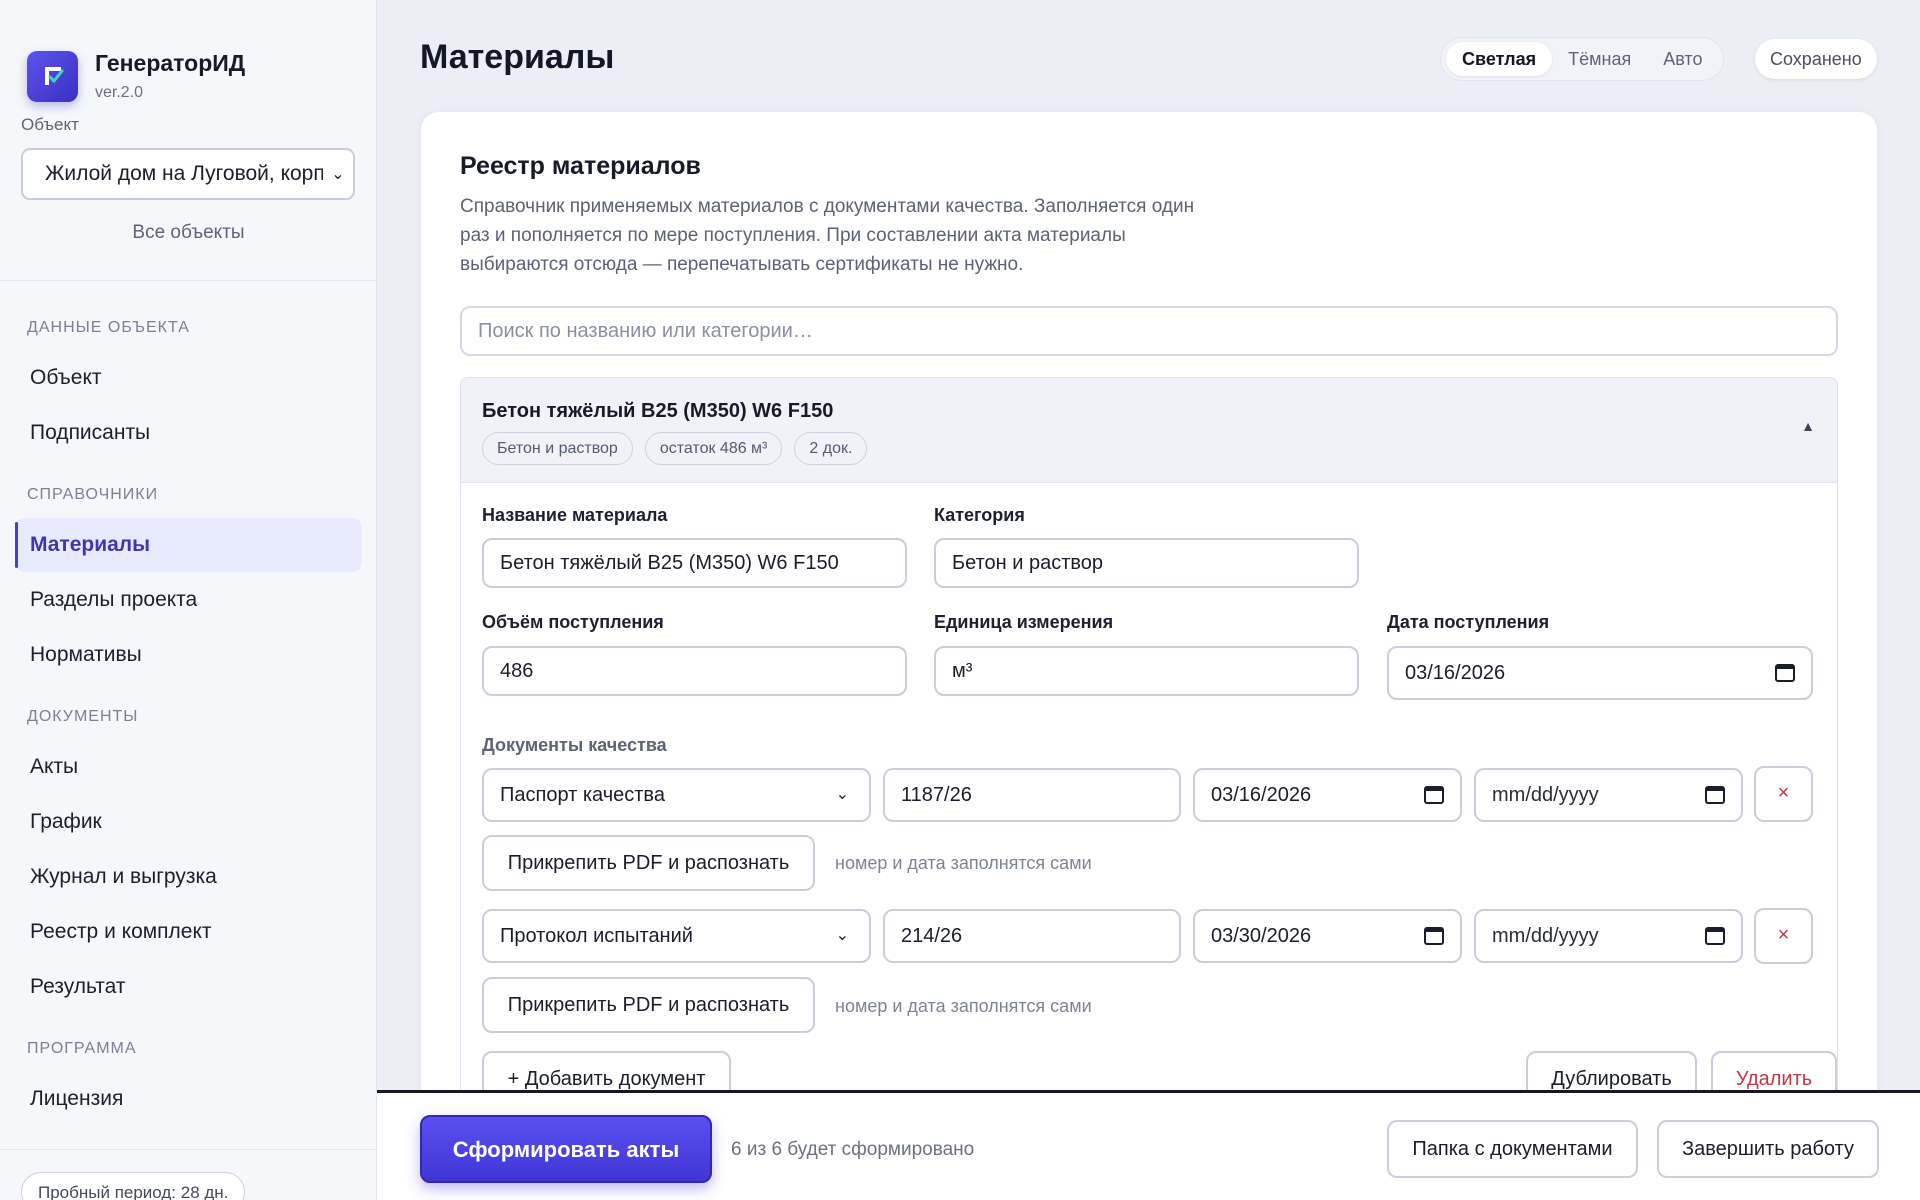 The image size is (1920, 1200). I want to click on category-field: Бетон и раствор, so click(1146, 563).